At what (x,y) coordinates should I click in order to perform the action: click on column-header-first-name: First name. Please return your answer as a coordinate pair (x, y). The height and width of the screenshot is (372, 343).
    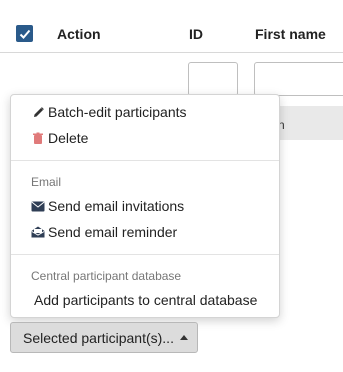
    Looking at the image, I should click on (290, 34).